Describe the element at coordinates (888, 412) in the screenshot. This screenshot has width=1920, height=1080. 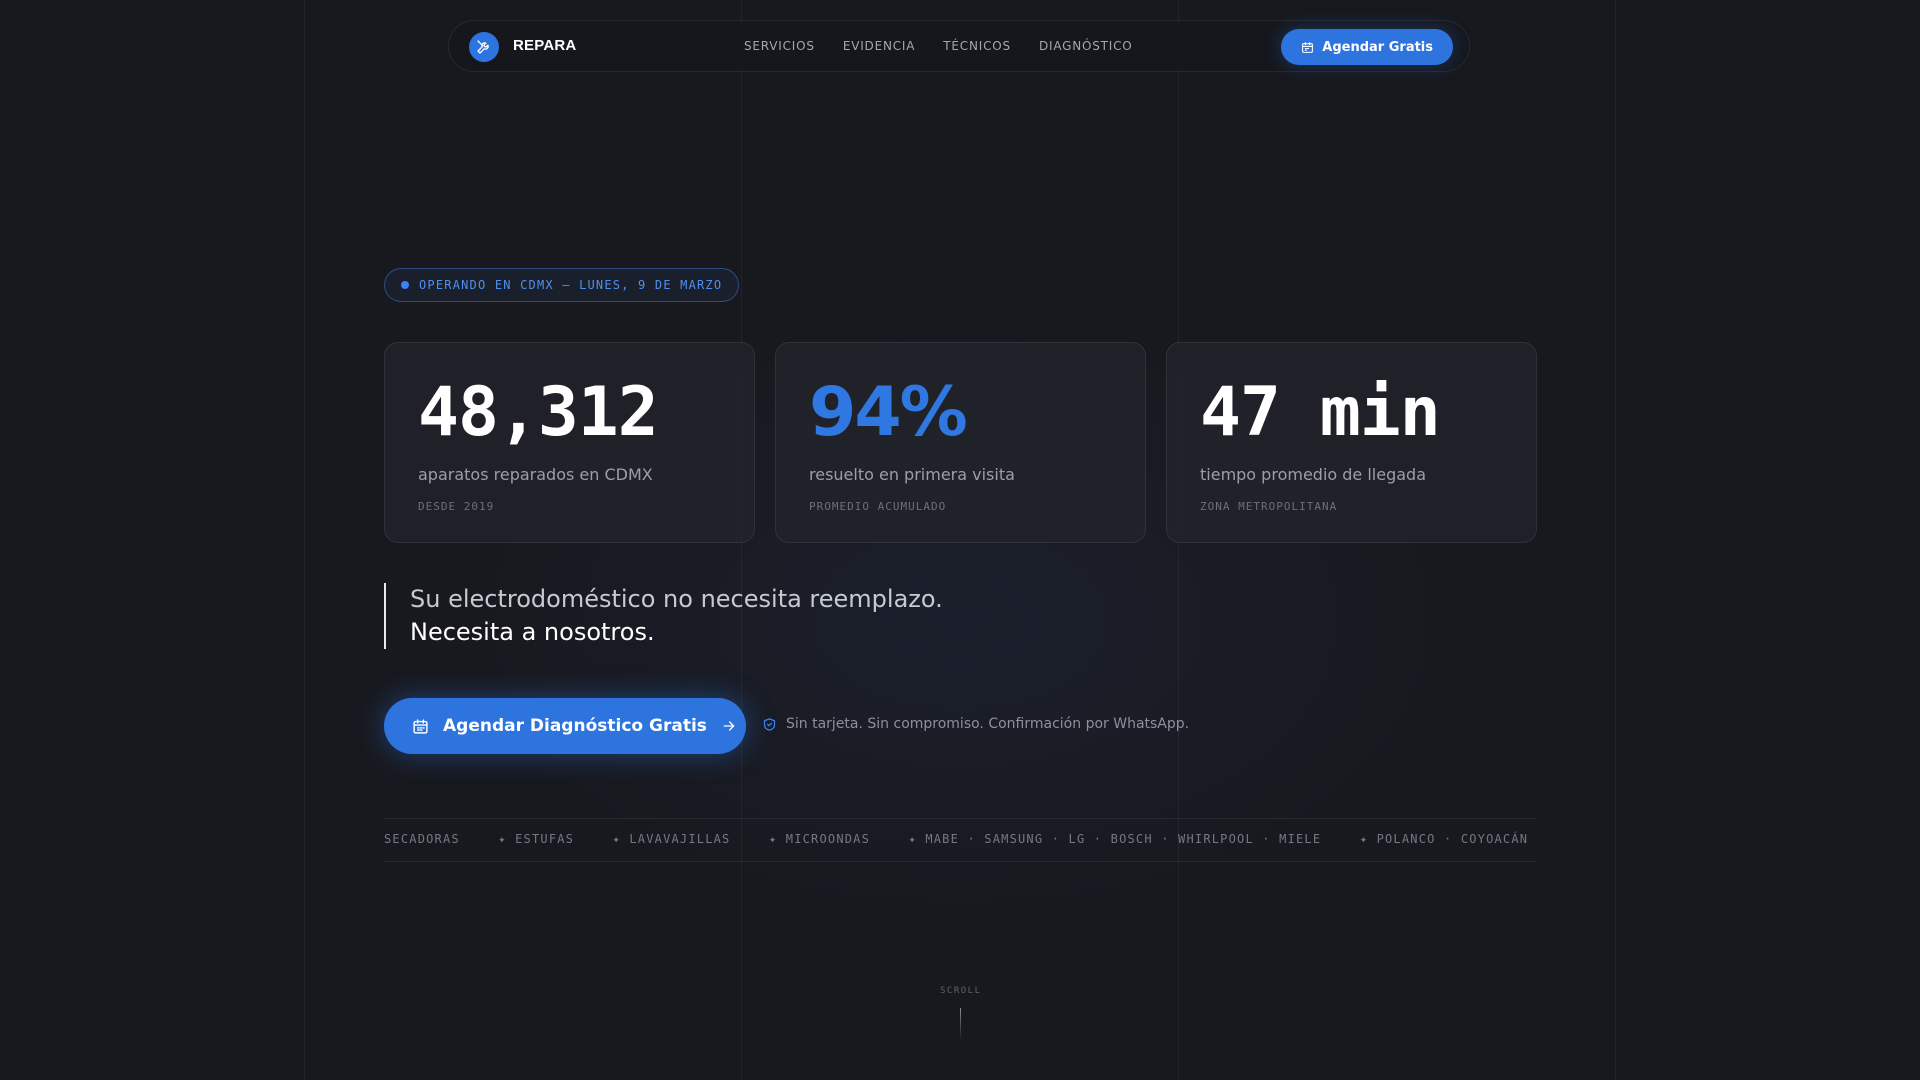
I see `stat-value: 94%` at that location.